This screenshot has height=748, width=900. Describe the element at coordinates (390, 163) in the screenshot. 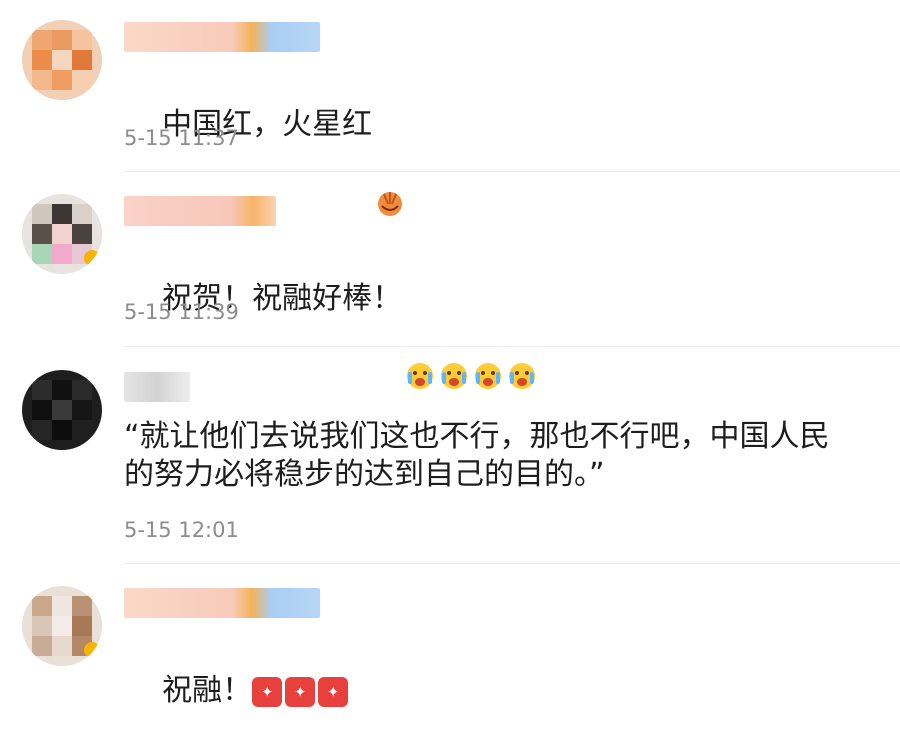

I see `clapping-hands-icon` at that location.